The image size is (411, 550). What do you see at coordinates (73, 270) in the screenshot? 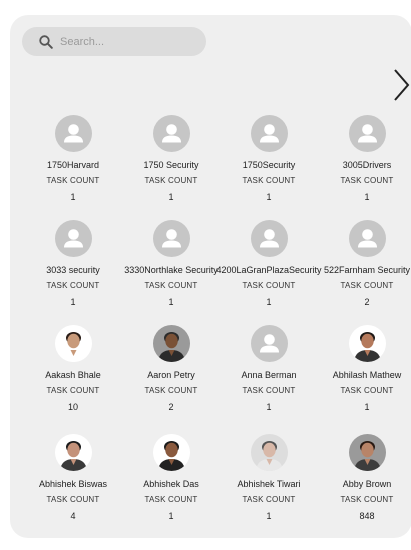
I see `employee-name: 3033 security` at bounding box center [73, 270].